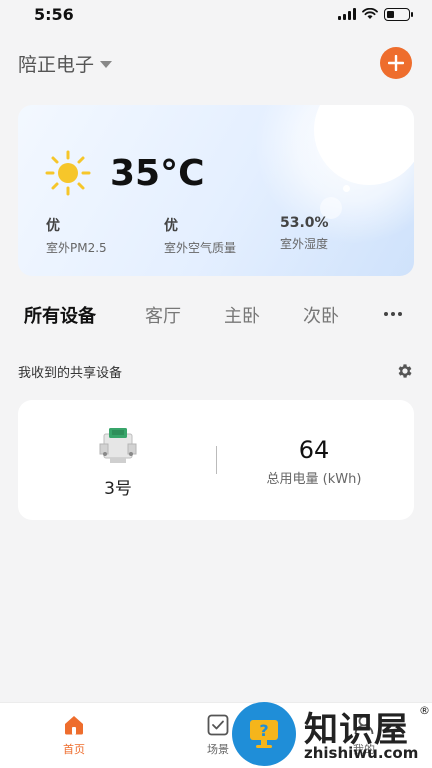  Describe the element at coordinates (424, 710) in the screenshot. I see `watermark-registered: ®` at that location.